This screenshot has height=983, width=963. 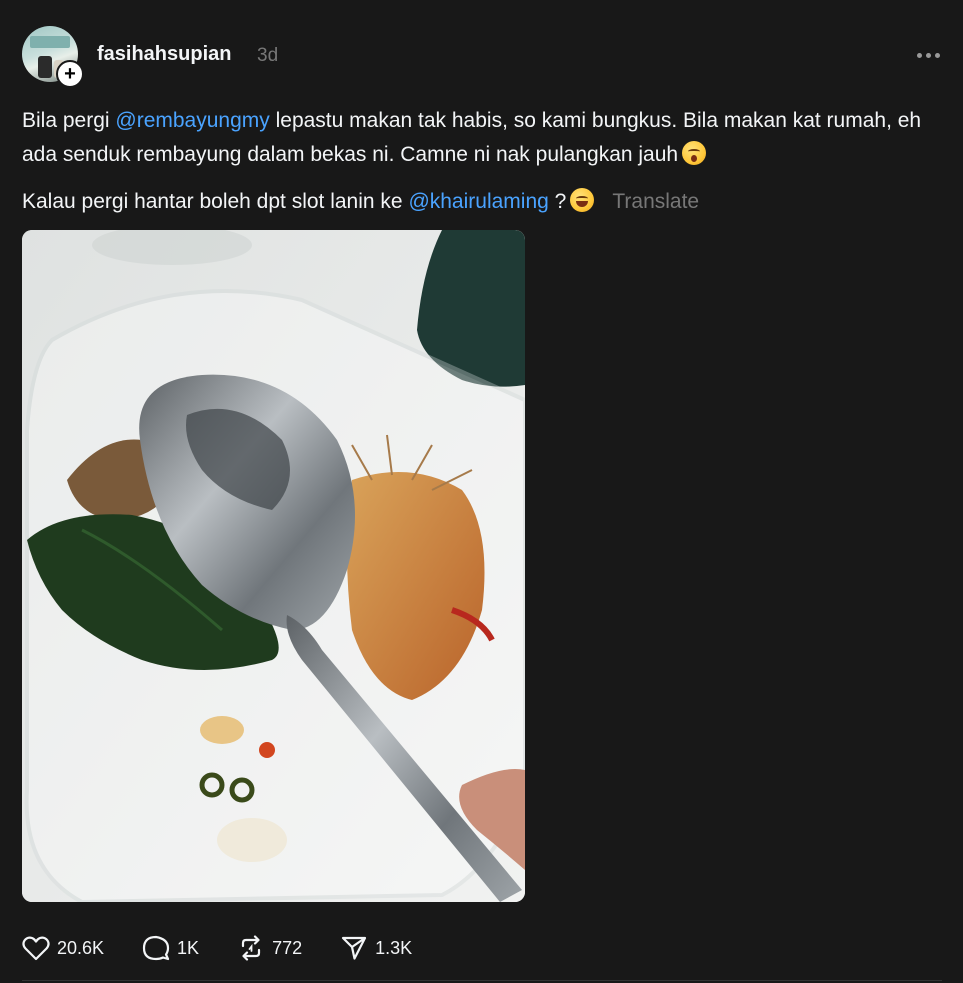 What do you see at coordinates (236, 948) in the screenshot?
I see `post-actions: 20.6K 1K 772 1.3K` at bounding box center [236, 948].